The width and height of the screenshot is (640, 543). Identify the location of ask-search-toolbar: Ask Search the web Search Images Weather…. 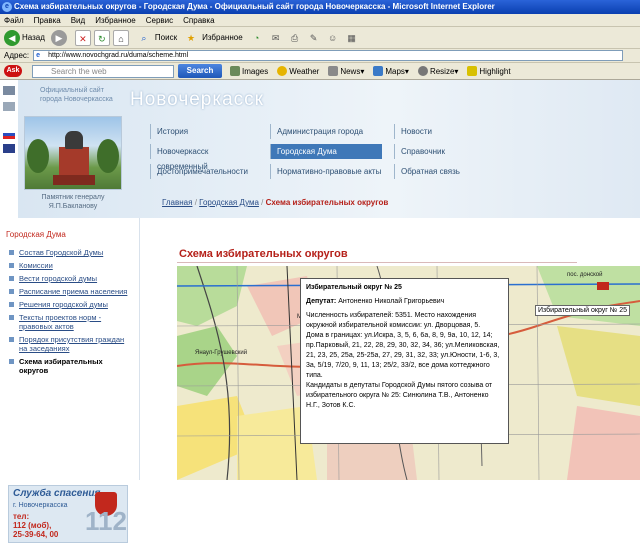
(320, 71).